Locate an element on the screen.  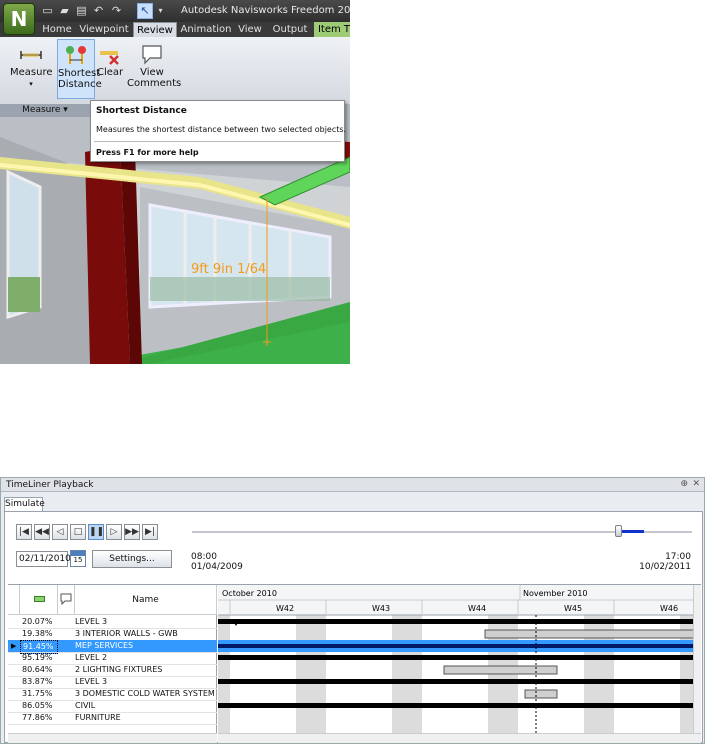
playback-slider-fill is located at coordinates (633, 531).